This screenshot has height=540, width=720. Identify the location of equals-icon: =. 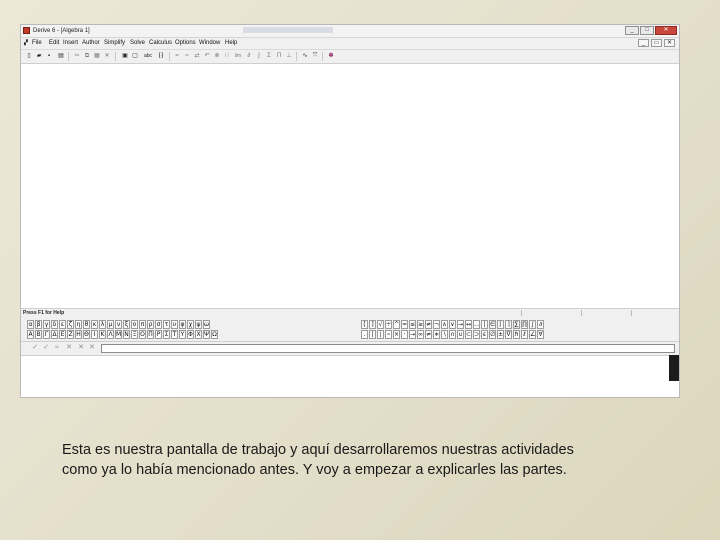
(177, 56).